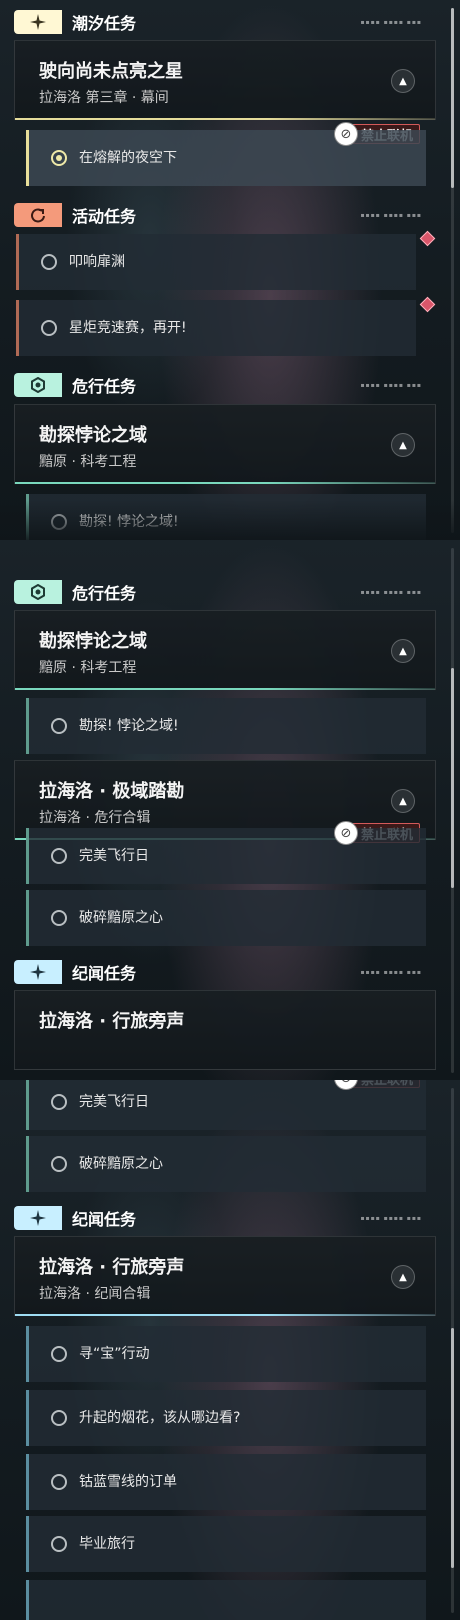 The height and width of the screenshot is (1620, 460). I want to click on quest-subtitle: 拉海洛 · 纪闻合辑, so click(95, 1294).